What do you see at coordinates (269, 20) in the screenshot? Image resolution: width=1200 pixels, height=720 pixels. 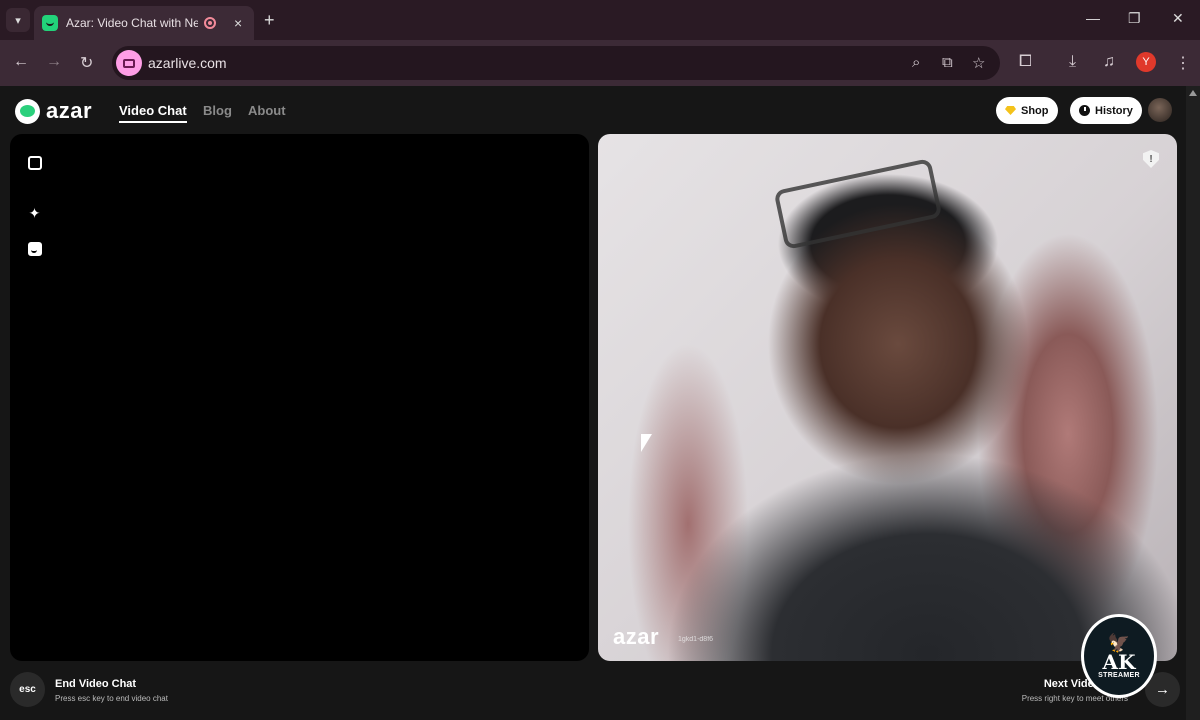 I see `new-tab-button: +` at bounding box center [269, 20].